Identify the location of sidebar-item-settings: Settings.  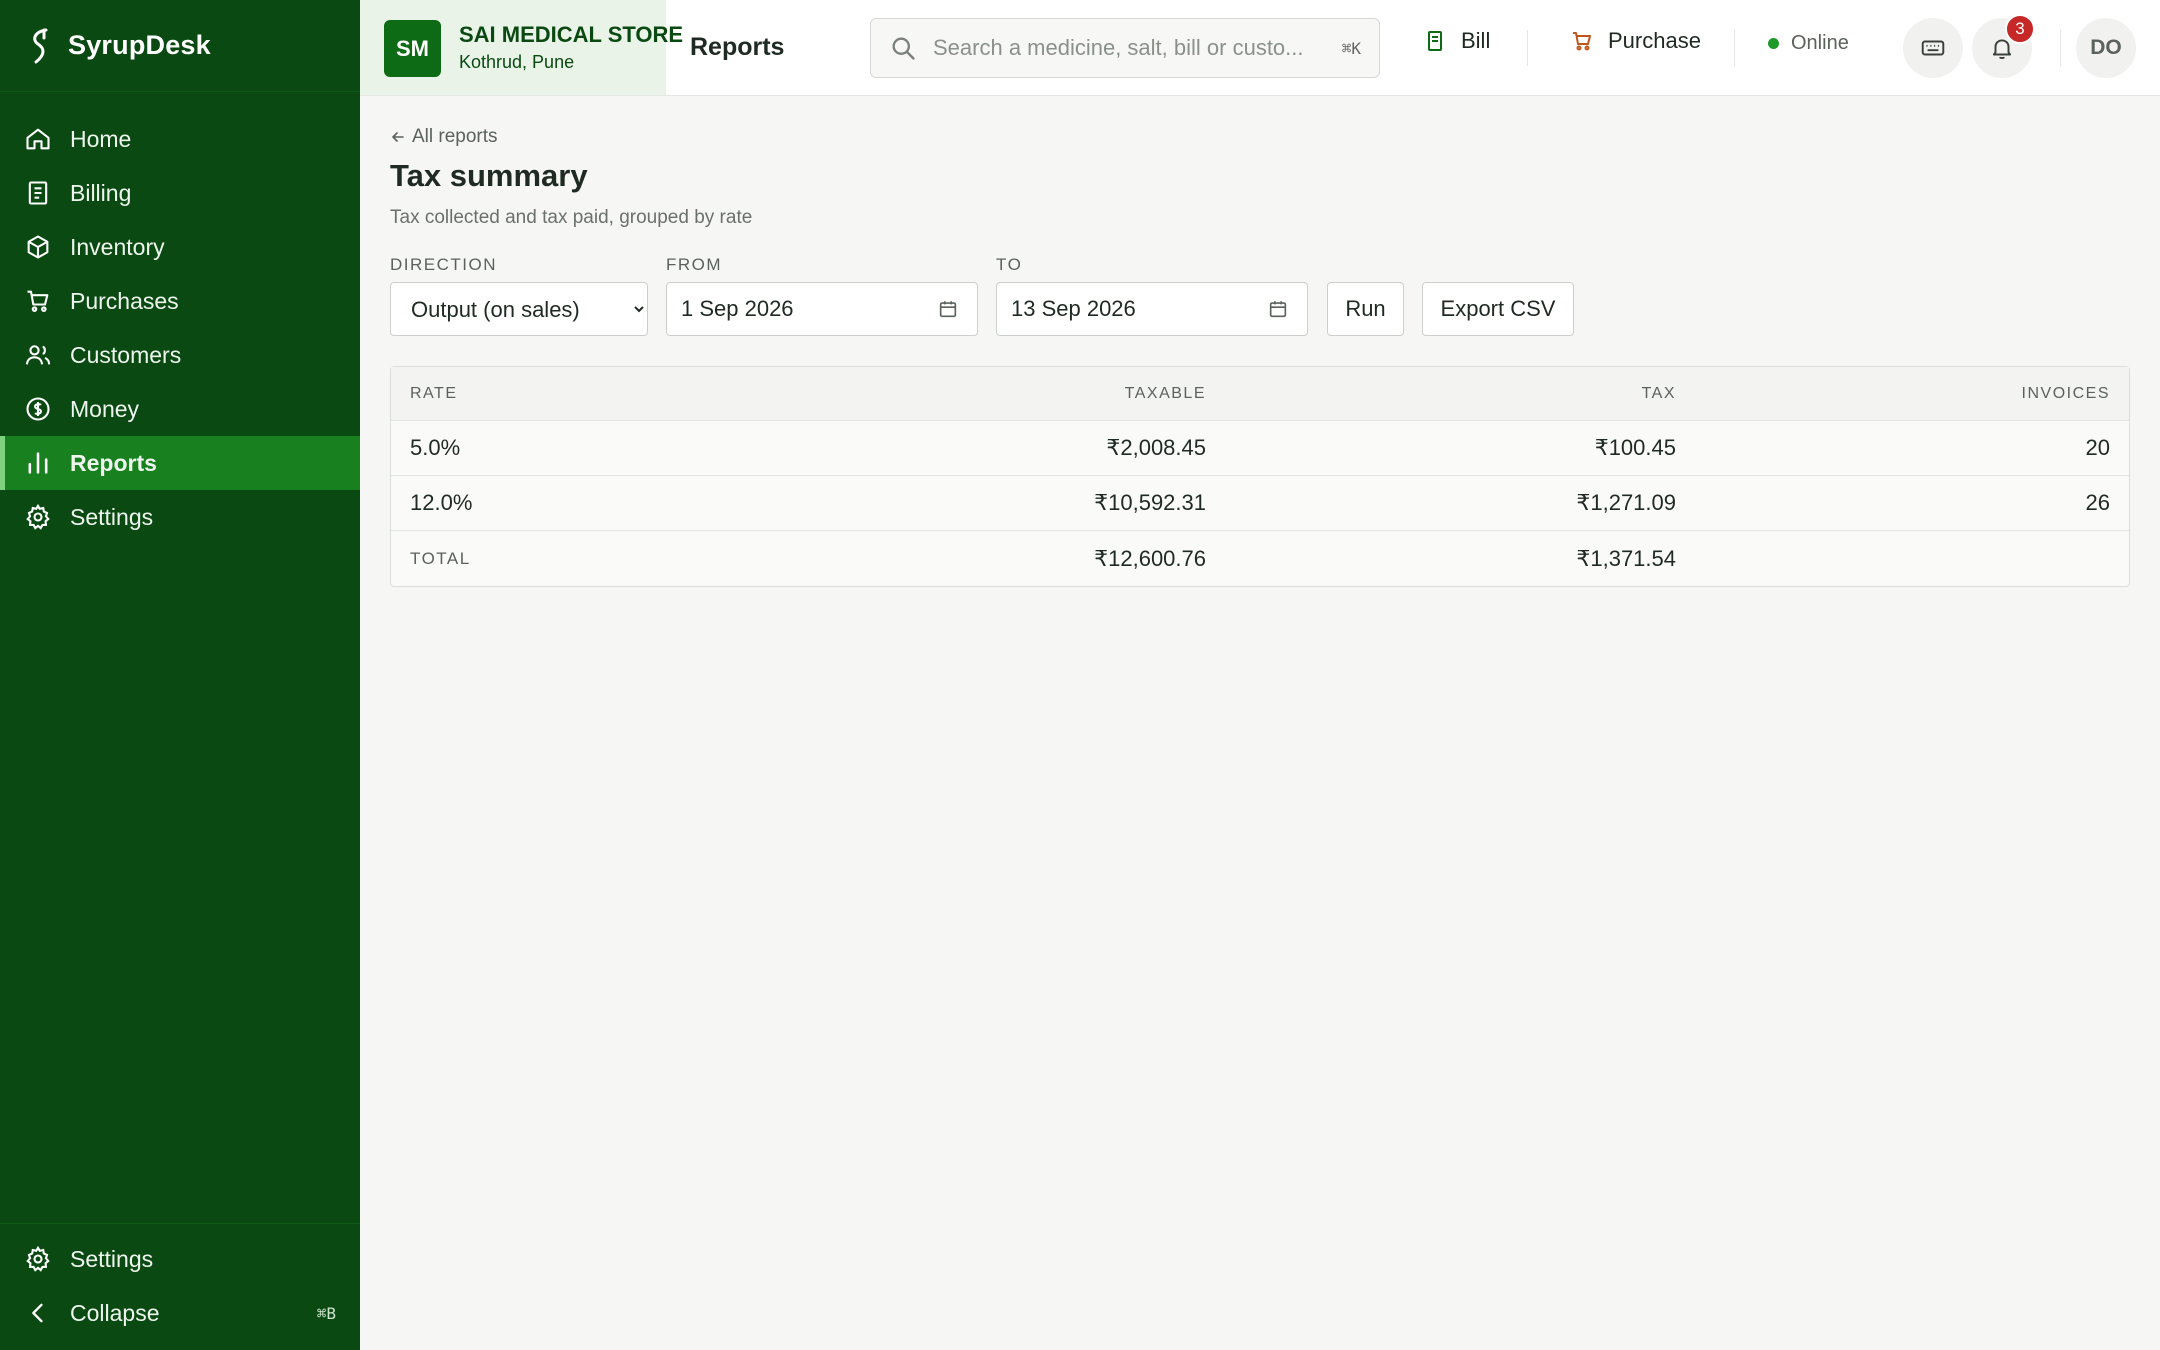
(180, 517).